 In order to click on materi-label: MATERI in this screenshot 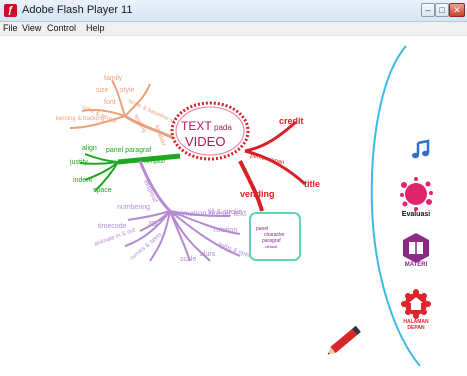, I will do `click(416, 265)`.